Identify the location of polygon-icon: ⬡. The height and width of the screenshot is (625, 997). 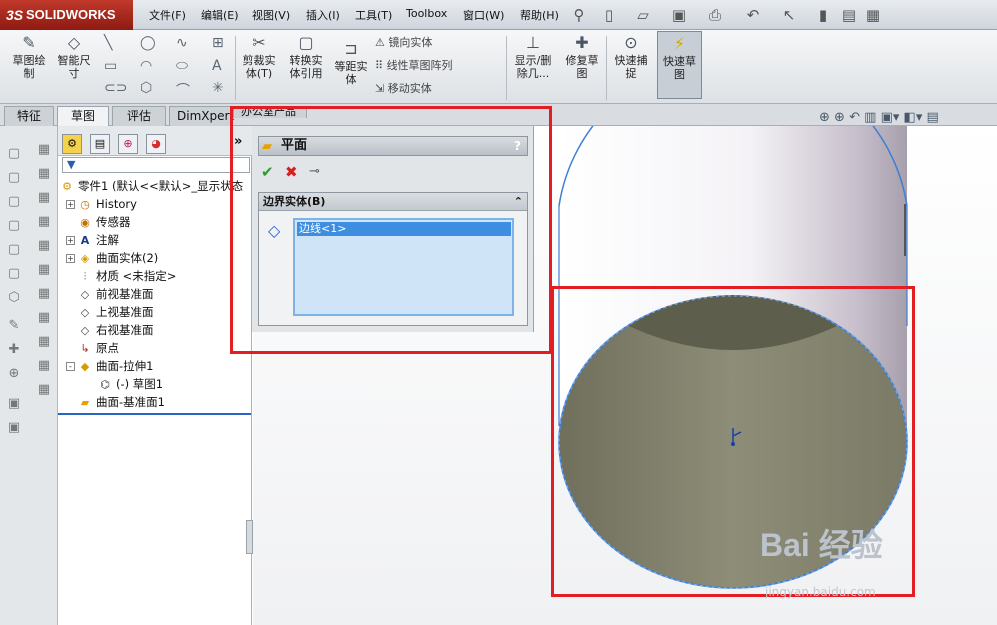
(146, 88).